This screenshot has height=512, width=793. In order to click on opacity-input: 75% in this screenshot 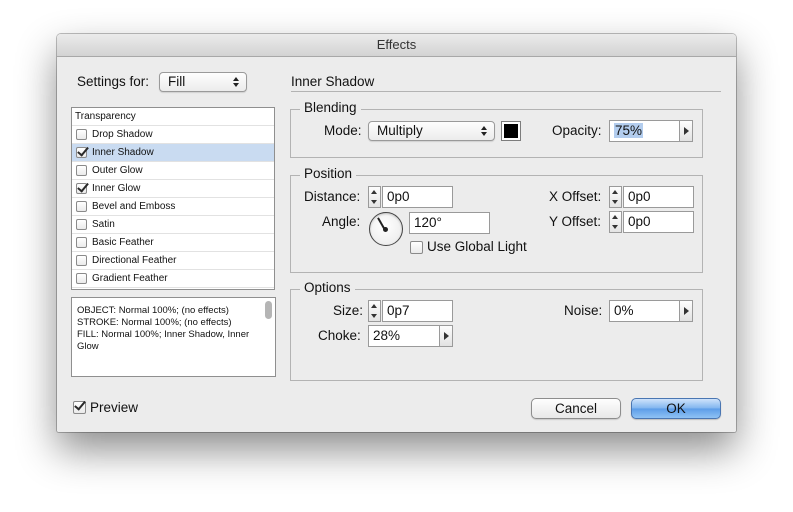, I will do `click(644, 131)`.